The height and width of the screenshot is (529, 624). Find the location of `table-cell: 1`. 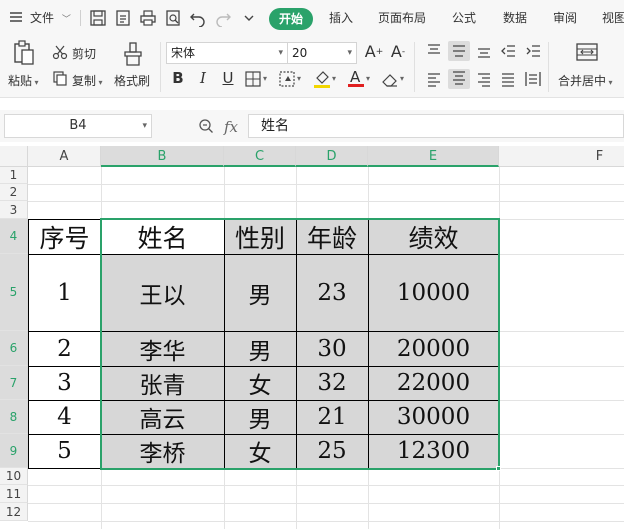

table-cell: 1 is located at coordinates (64, 292).